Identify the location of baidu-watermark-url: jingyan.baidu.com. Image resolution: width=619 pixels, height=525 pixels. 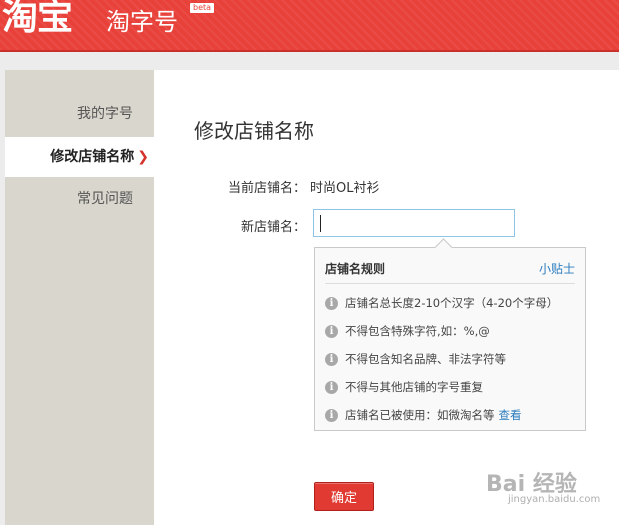
(554, 499).